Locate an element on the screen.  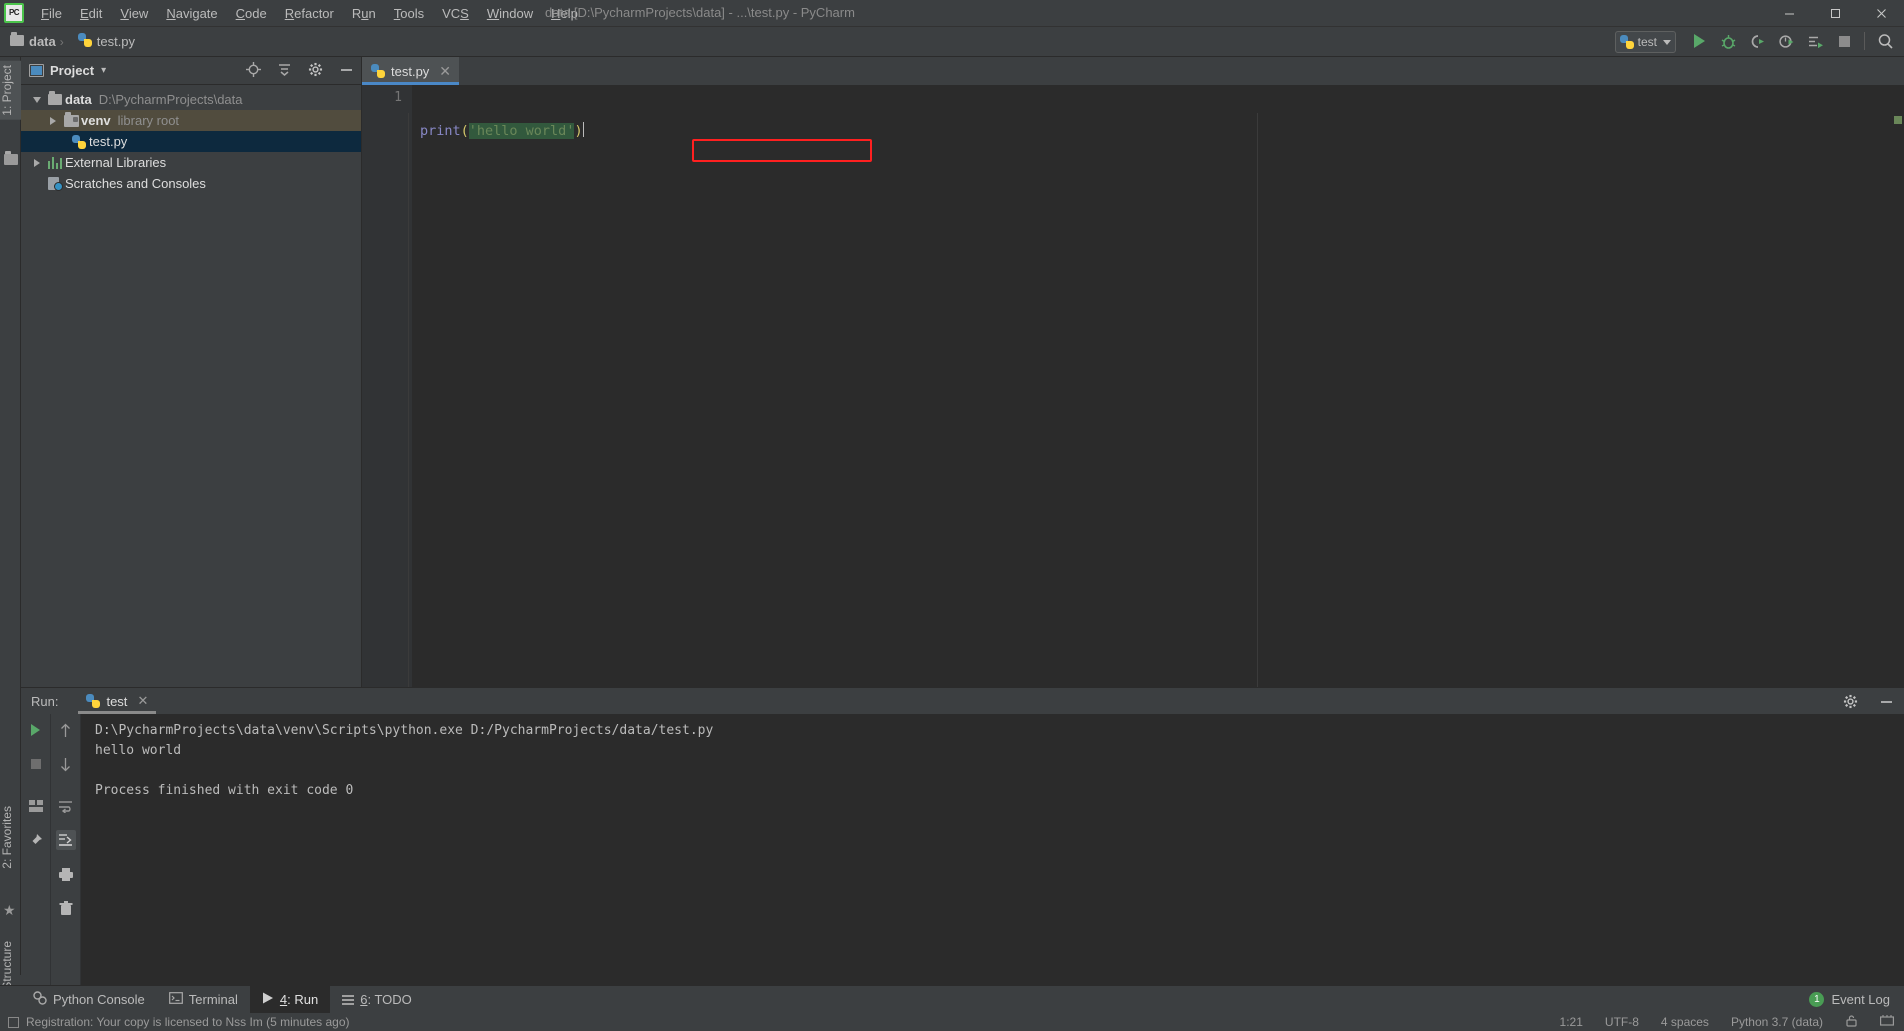
run-button is located at coordinates (1699, 41).